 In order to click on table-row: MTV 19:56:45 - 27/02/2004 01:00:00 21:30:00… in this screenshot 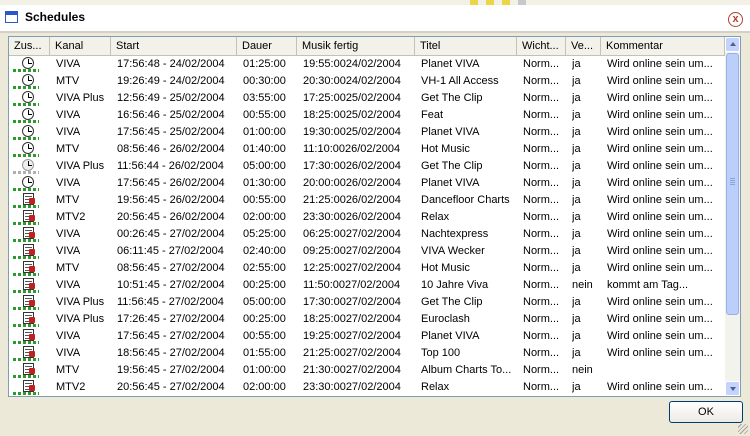, I will do `click(367, 370)`.